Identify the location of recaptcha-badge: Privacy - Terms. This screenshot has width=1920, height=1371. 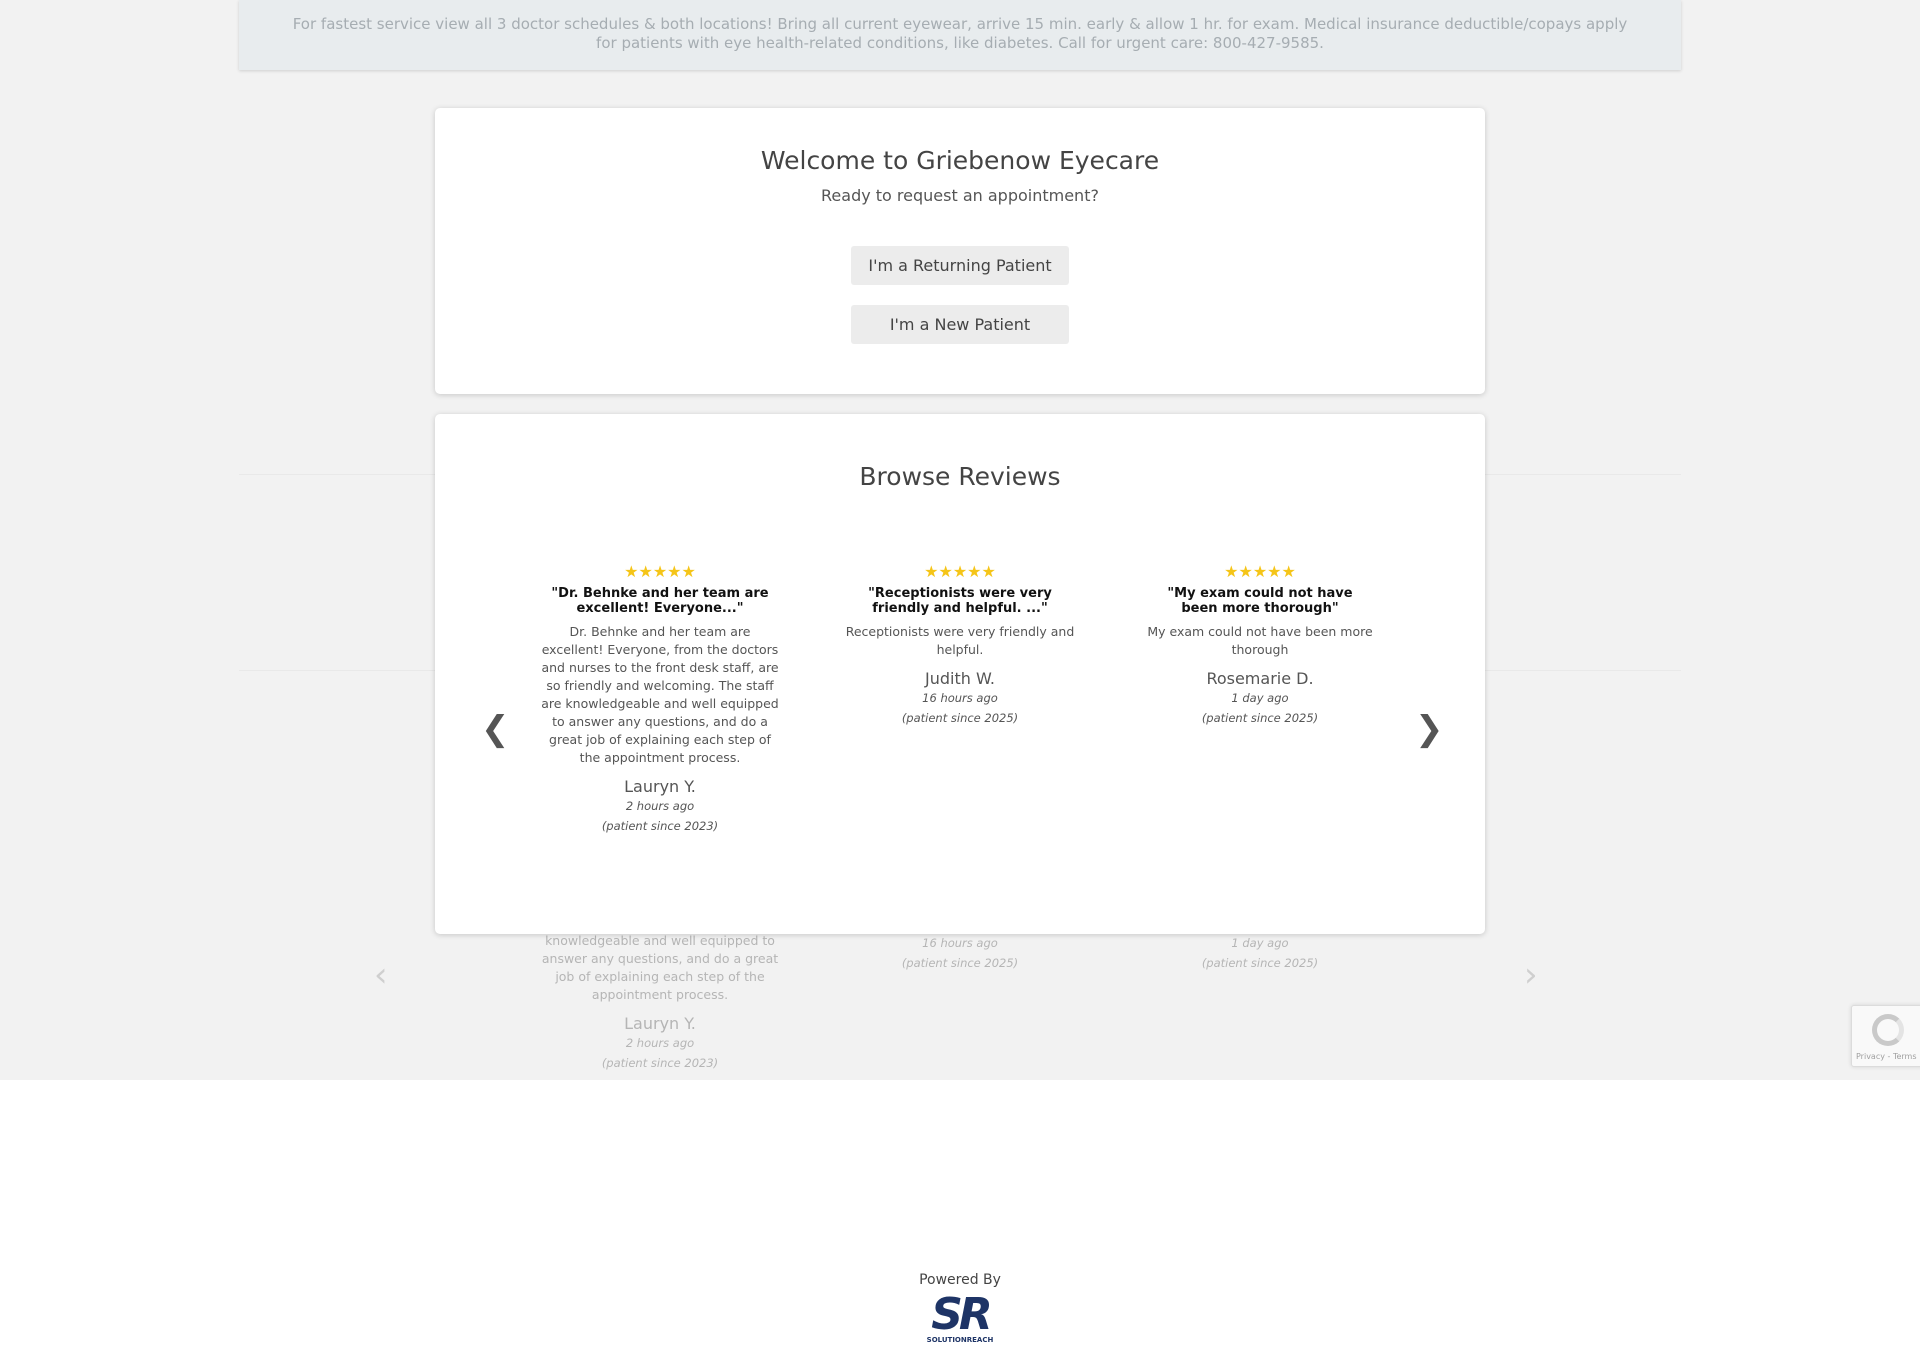
(1885, 1036).